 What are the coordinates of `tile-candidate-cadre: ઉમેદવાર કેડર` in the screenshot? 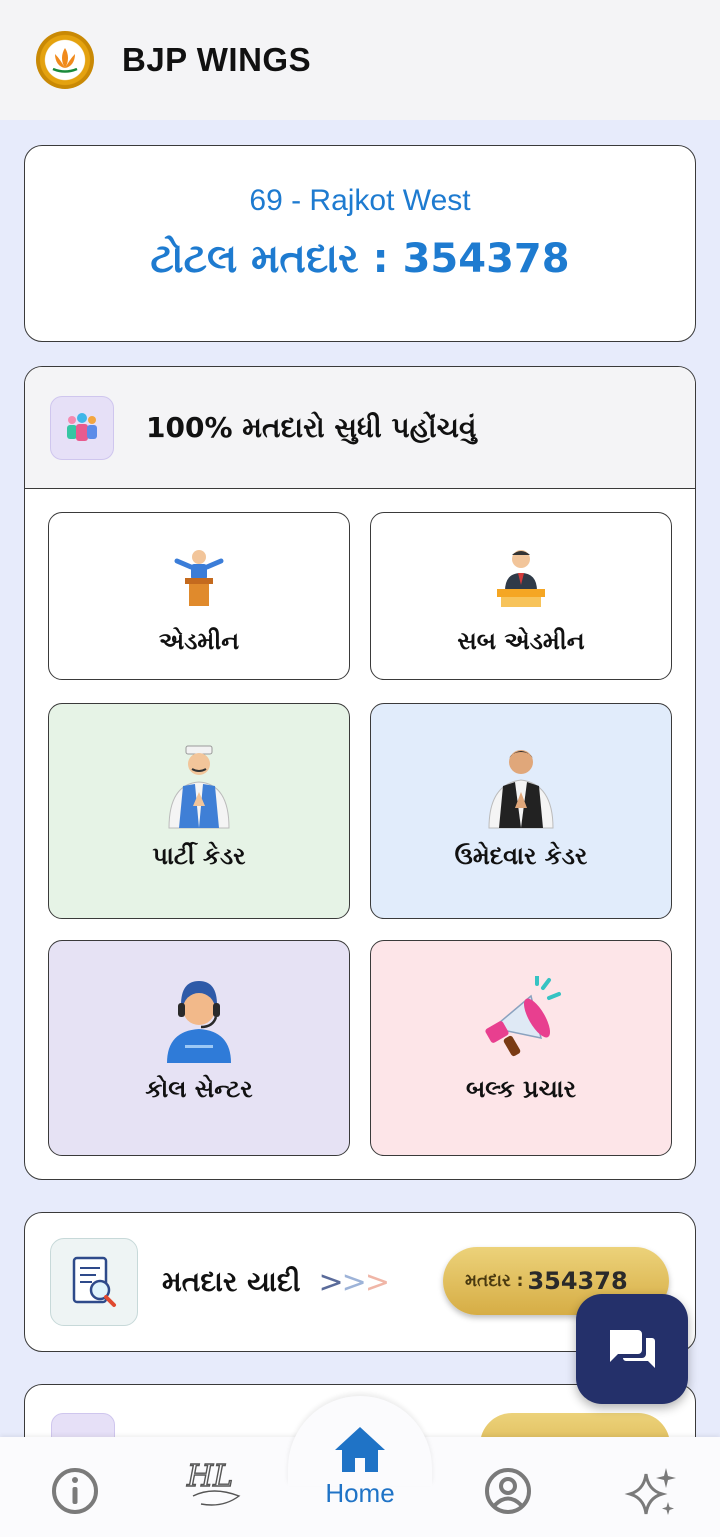 It's located at (521, 811).